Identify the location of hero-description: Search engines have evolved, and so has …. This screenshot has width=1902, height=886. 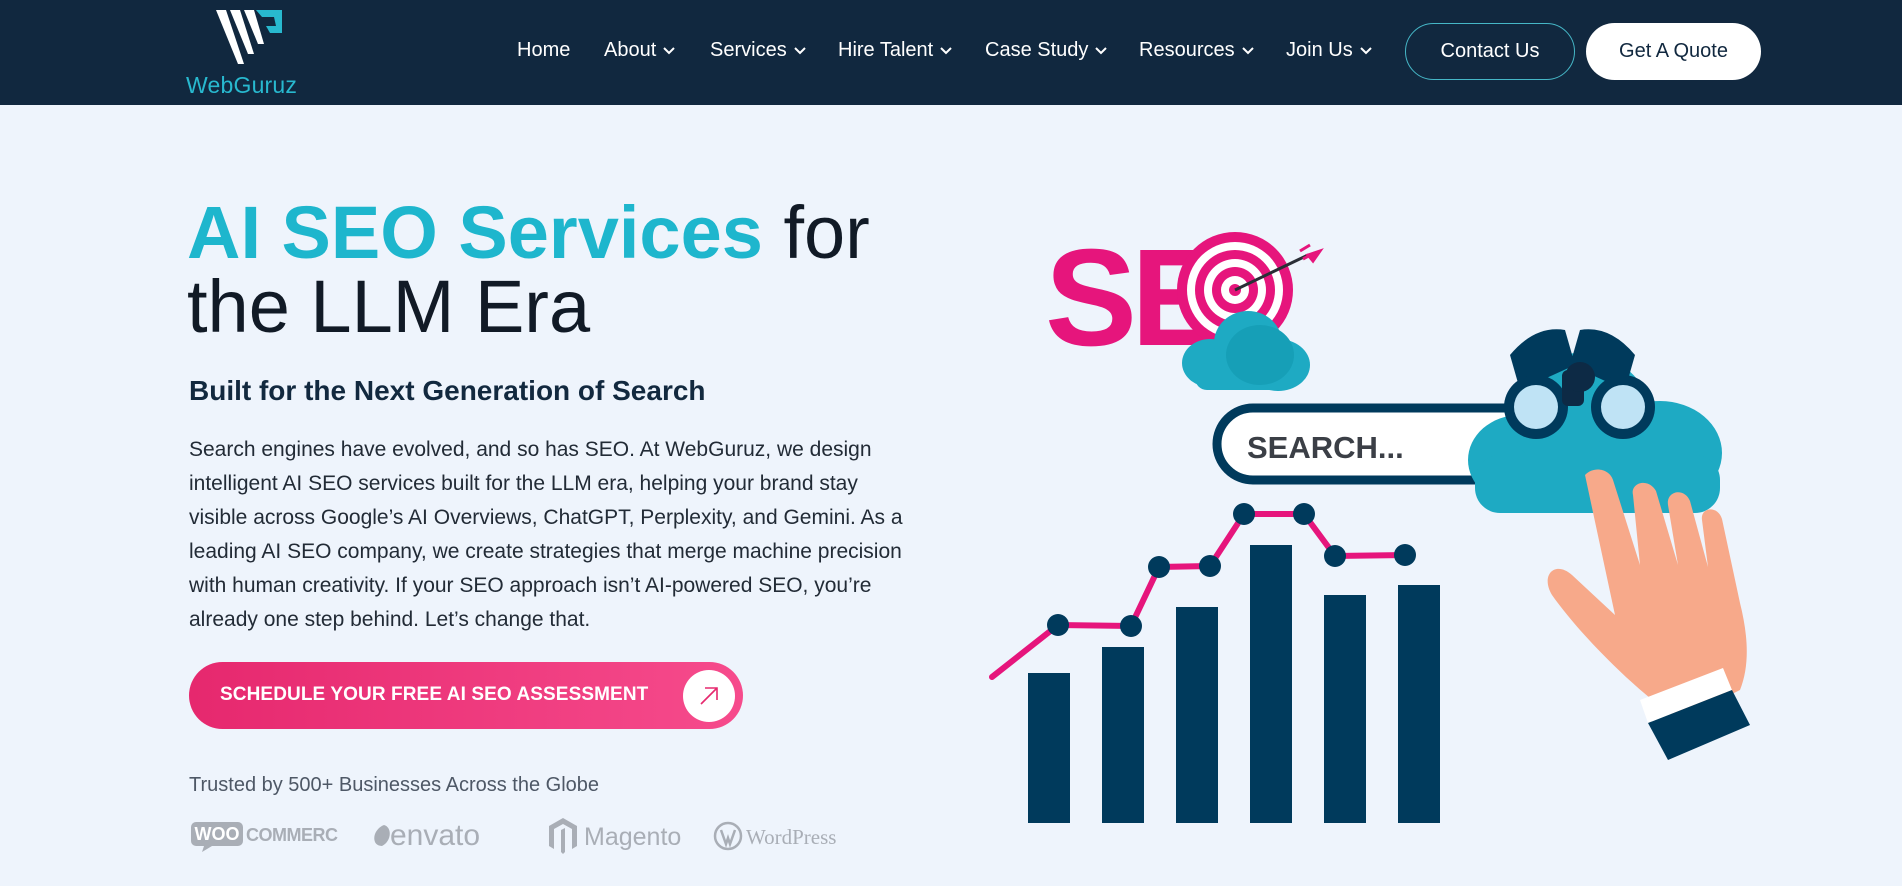
(546, 534).